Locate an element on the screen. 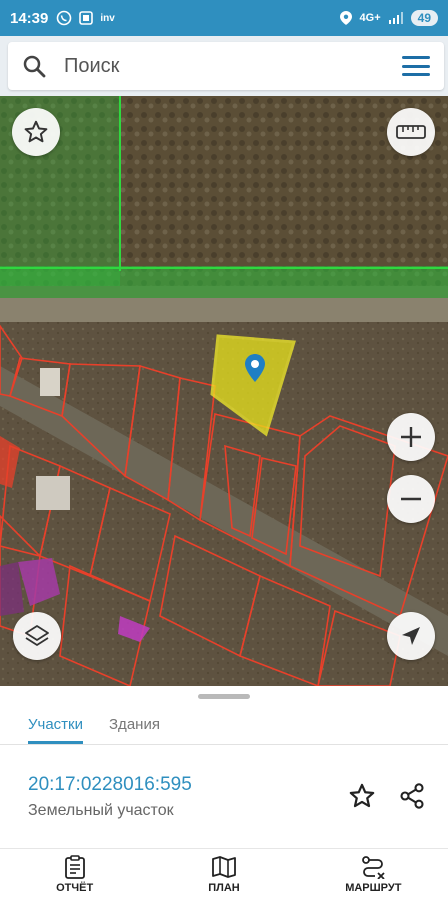 The height and width of the screenshot is (900, 448). layers-button is located at coordinates (37, 636).